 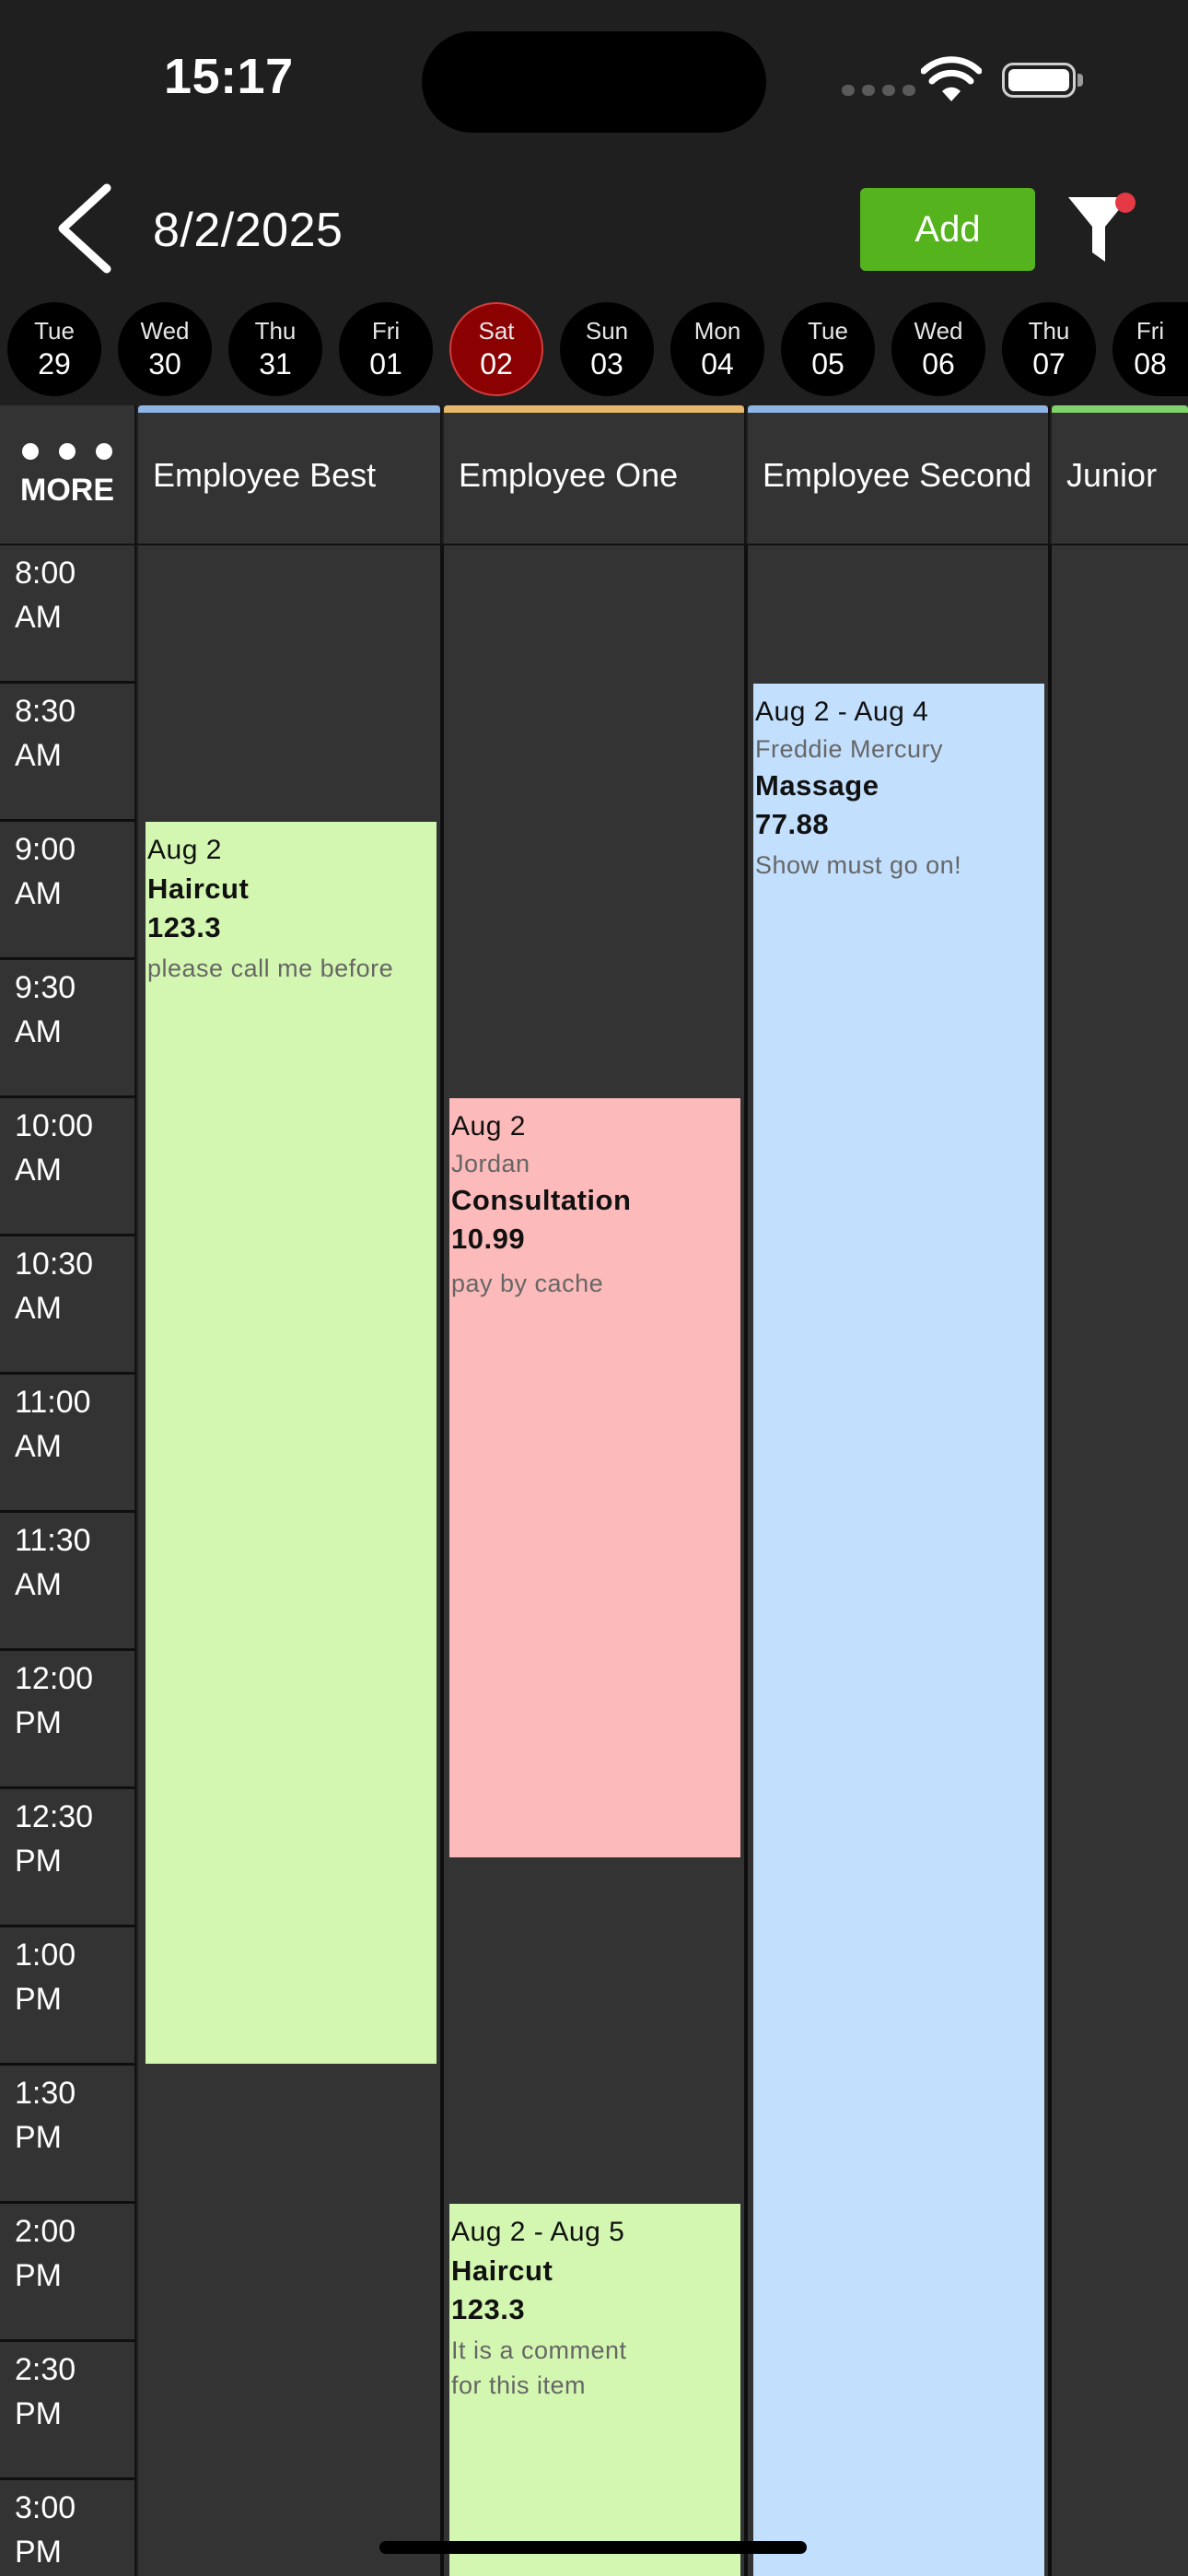 What do you see at coordinates (54, 349) in the screenshot?
I see `day-chip: Tue 29` at bounding box center [54, 349].